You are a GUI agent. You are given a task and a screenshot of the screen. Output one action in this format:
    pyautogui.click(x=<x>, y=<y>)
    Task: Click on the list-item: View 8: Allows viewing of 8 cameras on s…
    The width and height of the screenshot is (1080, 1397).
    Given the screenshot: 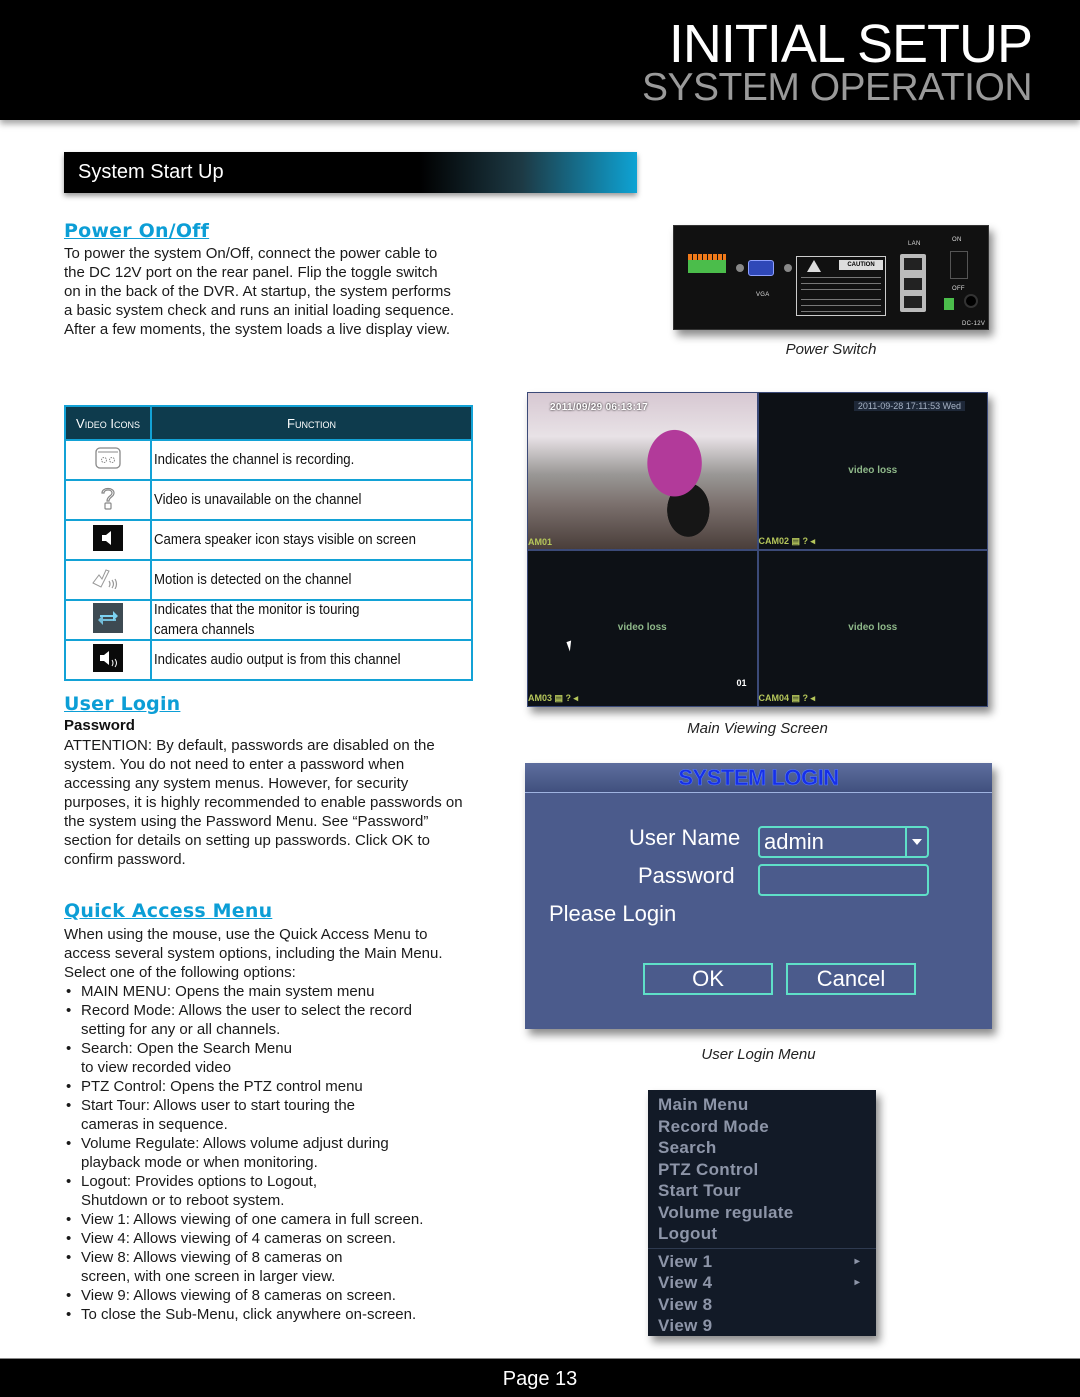 What is the action you would take?
    pyautogui.click(x=274, y=1267)
    